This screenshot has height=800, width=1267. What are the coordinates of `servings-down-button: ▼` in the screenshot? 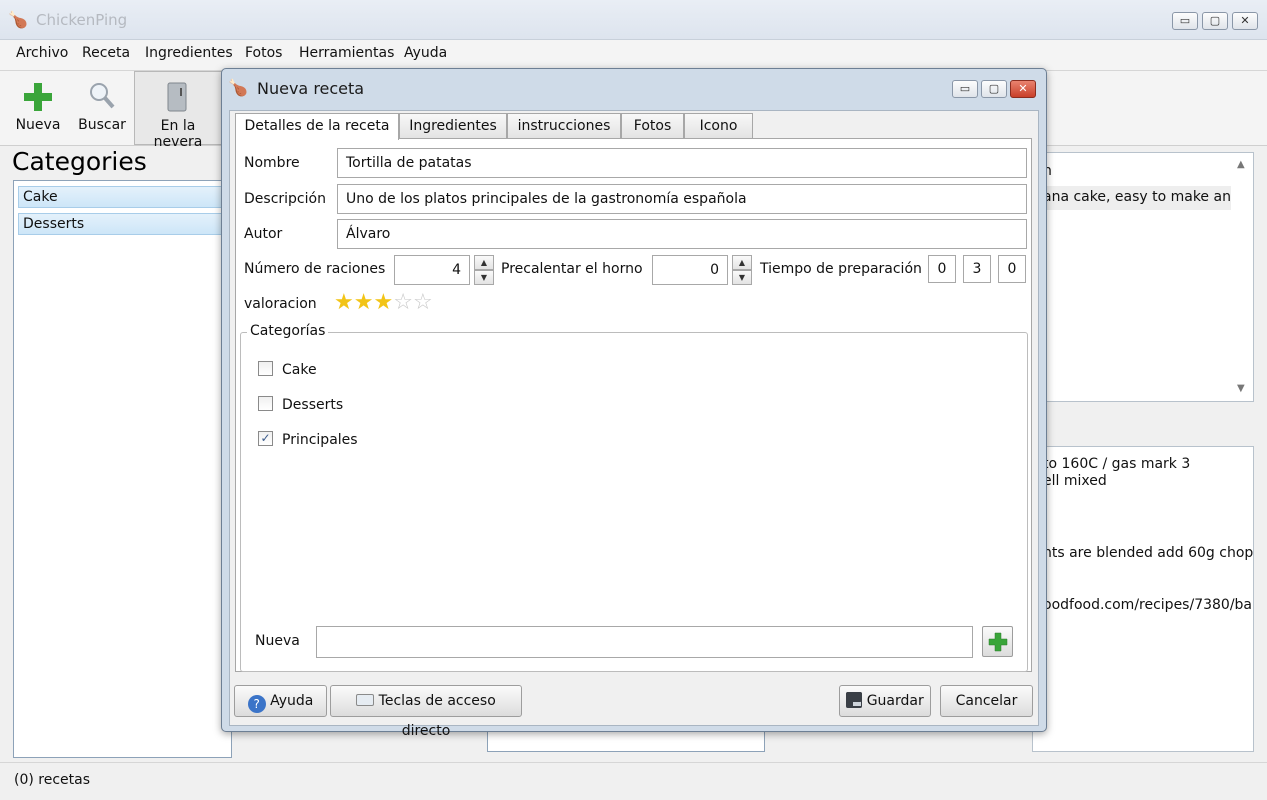 It's located at (484, 277).